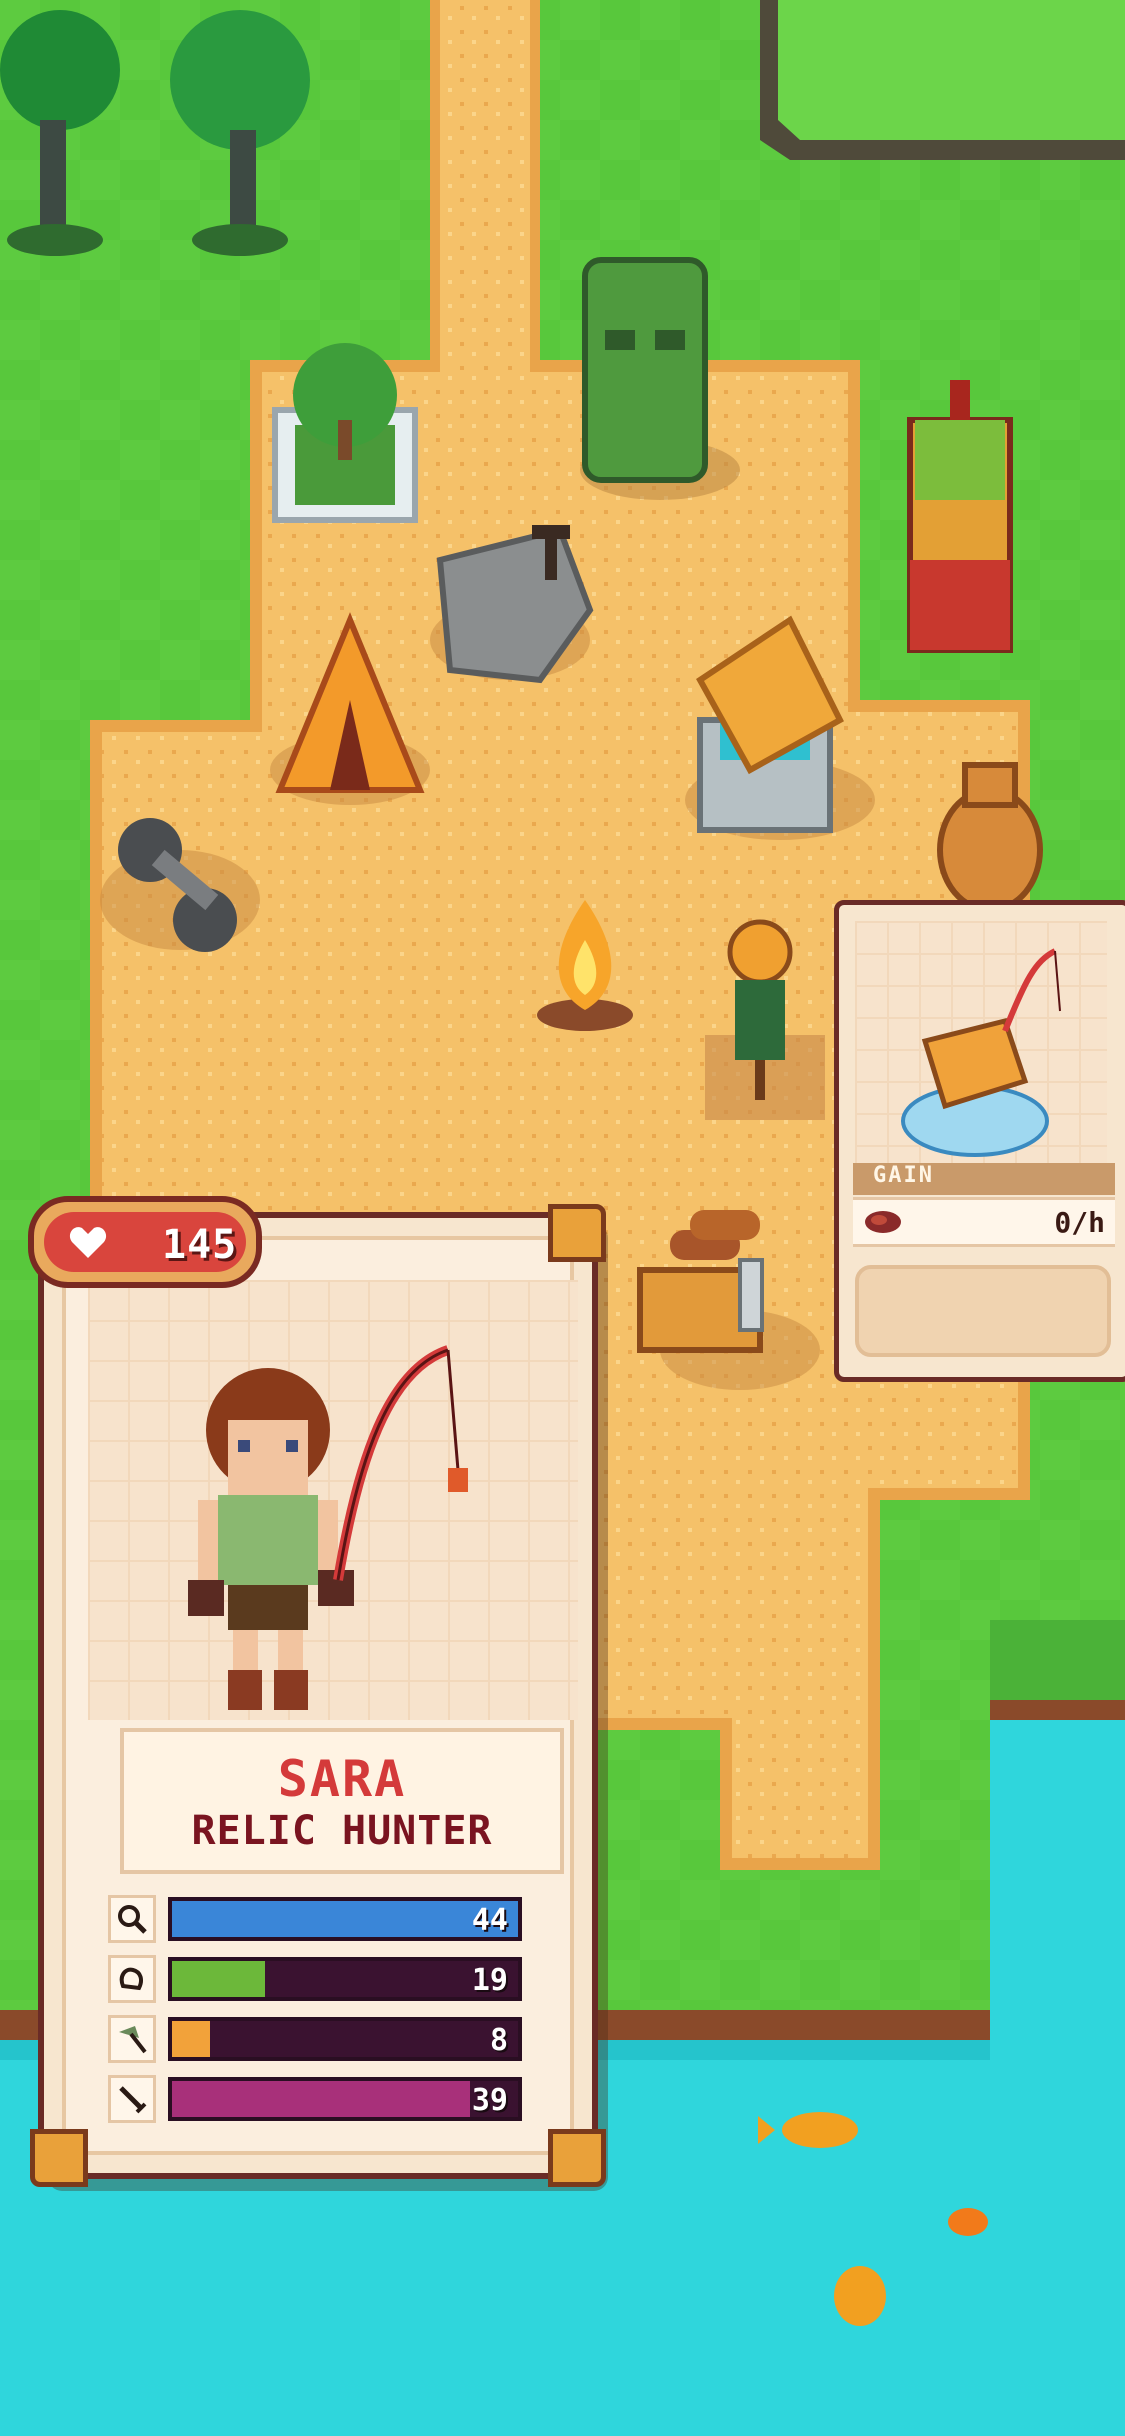 This screenshot has width=1125, height=2436. I want to click on hp-pill: 145, so click(145, 1242).